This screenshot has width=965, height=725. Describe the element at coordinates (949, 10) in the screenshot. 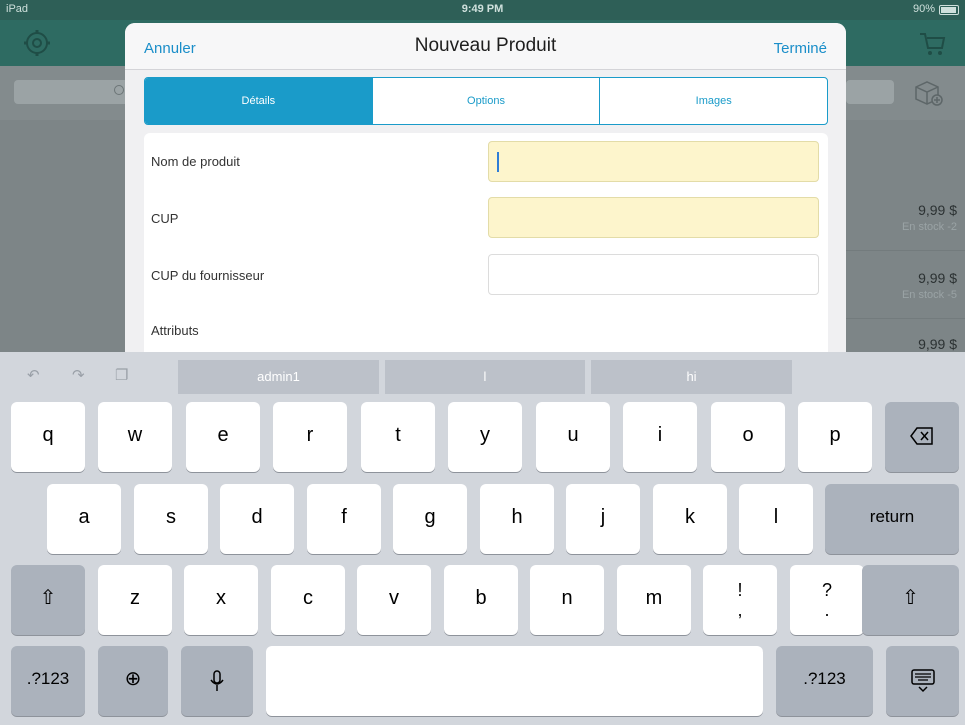

I see `battery-icon` at that location.